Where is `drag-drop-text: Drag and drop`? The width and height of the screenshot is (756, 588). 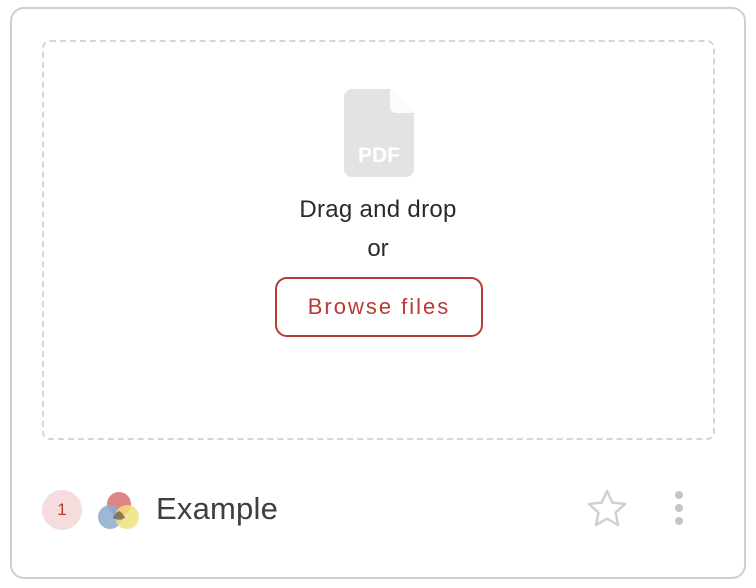
drag-drop-text: Drag and drop is located at coordinates (378, 209).